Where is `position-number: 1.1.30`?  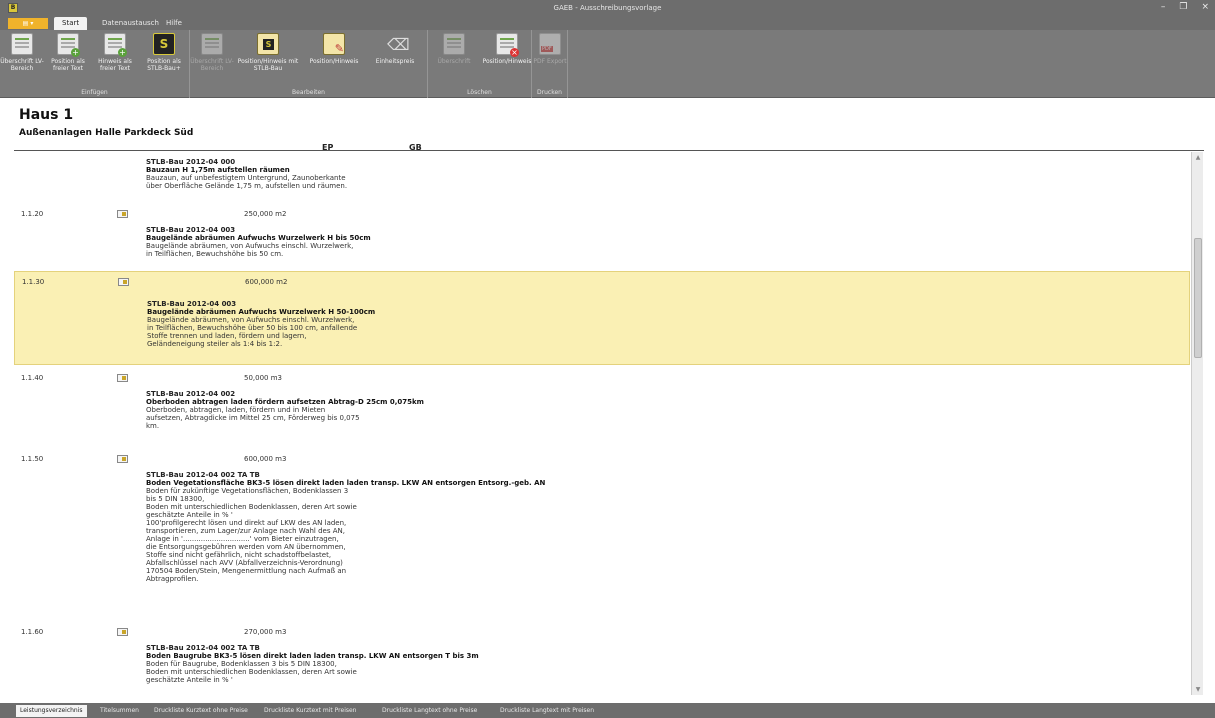
position-number: 1.1.30 is located at coordinates (33, 282).